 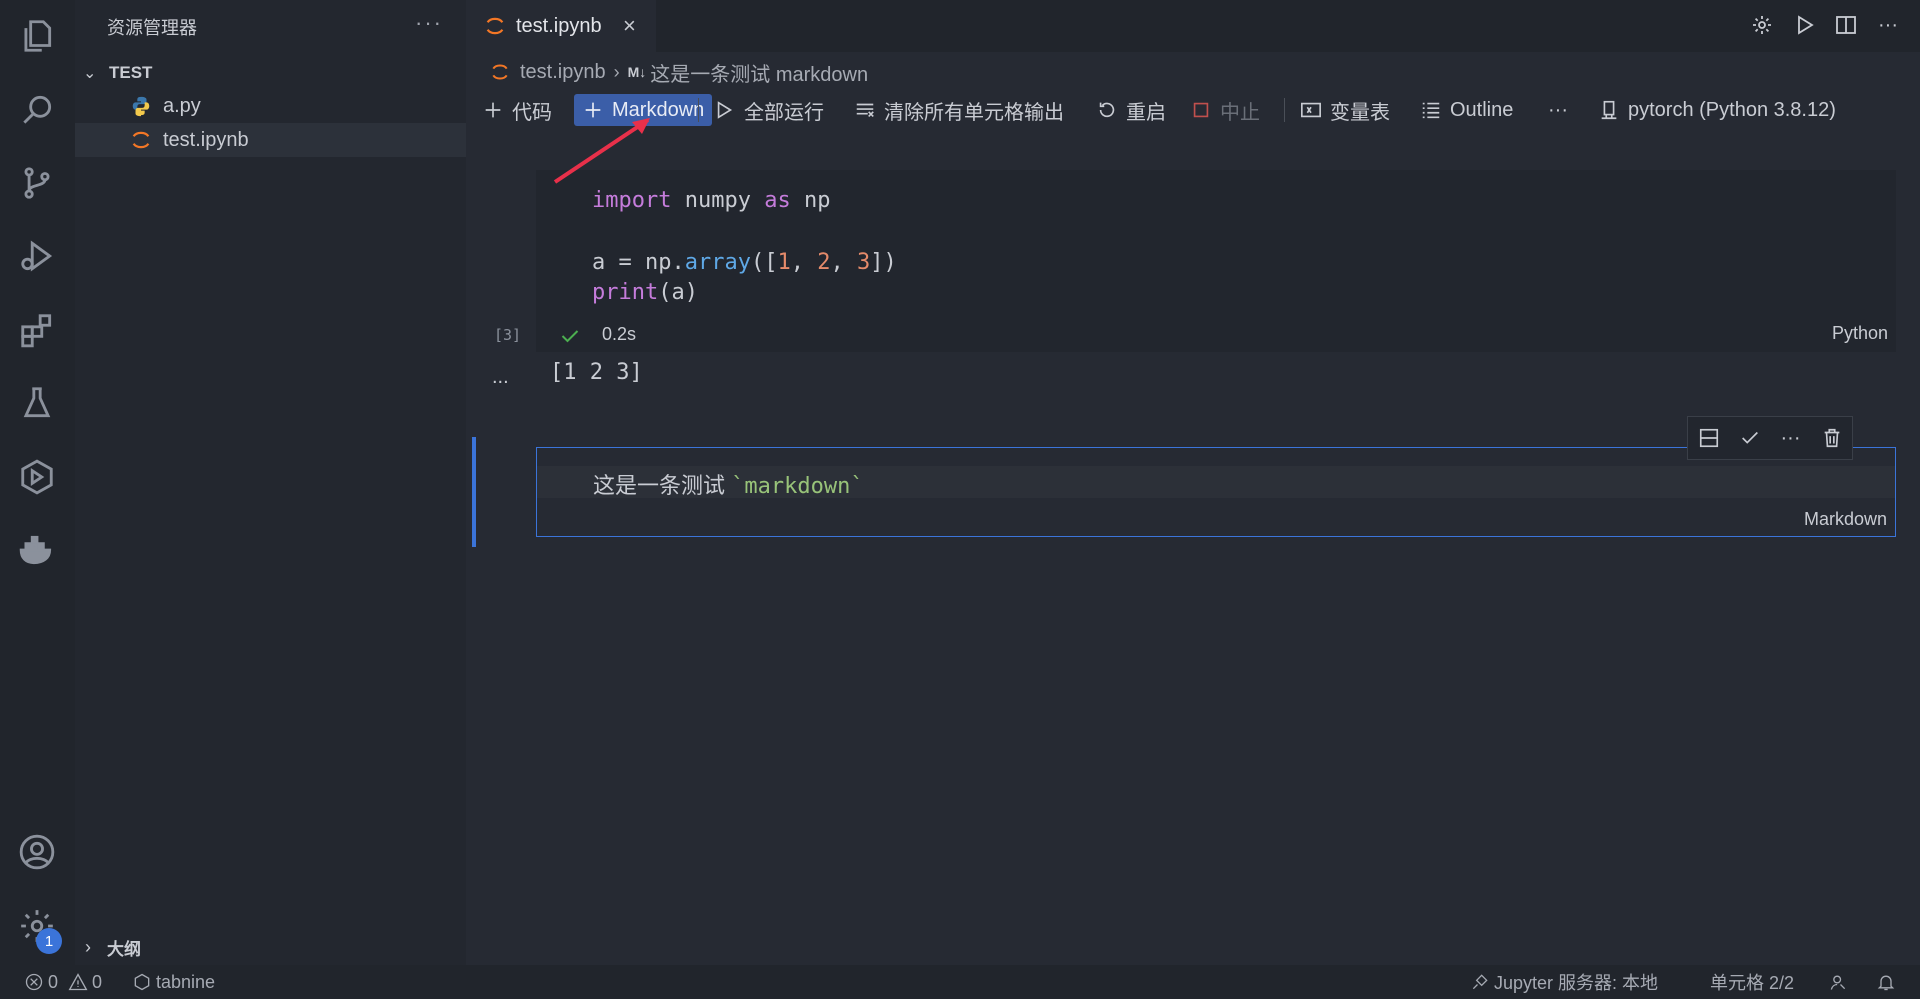 I want to click on breadcrumb-section: 这是一条测试 markdown, so click(x=759, y=72).